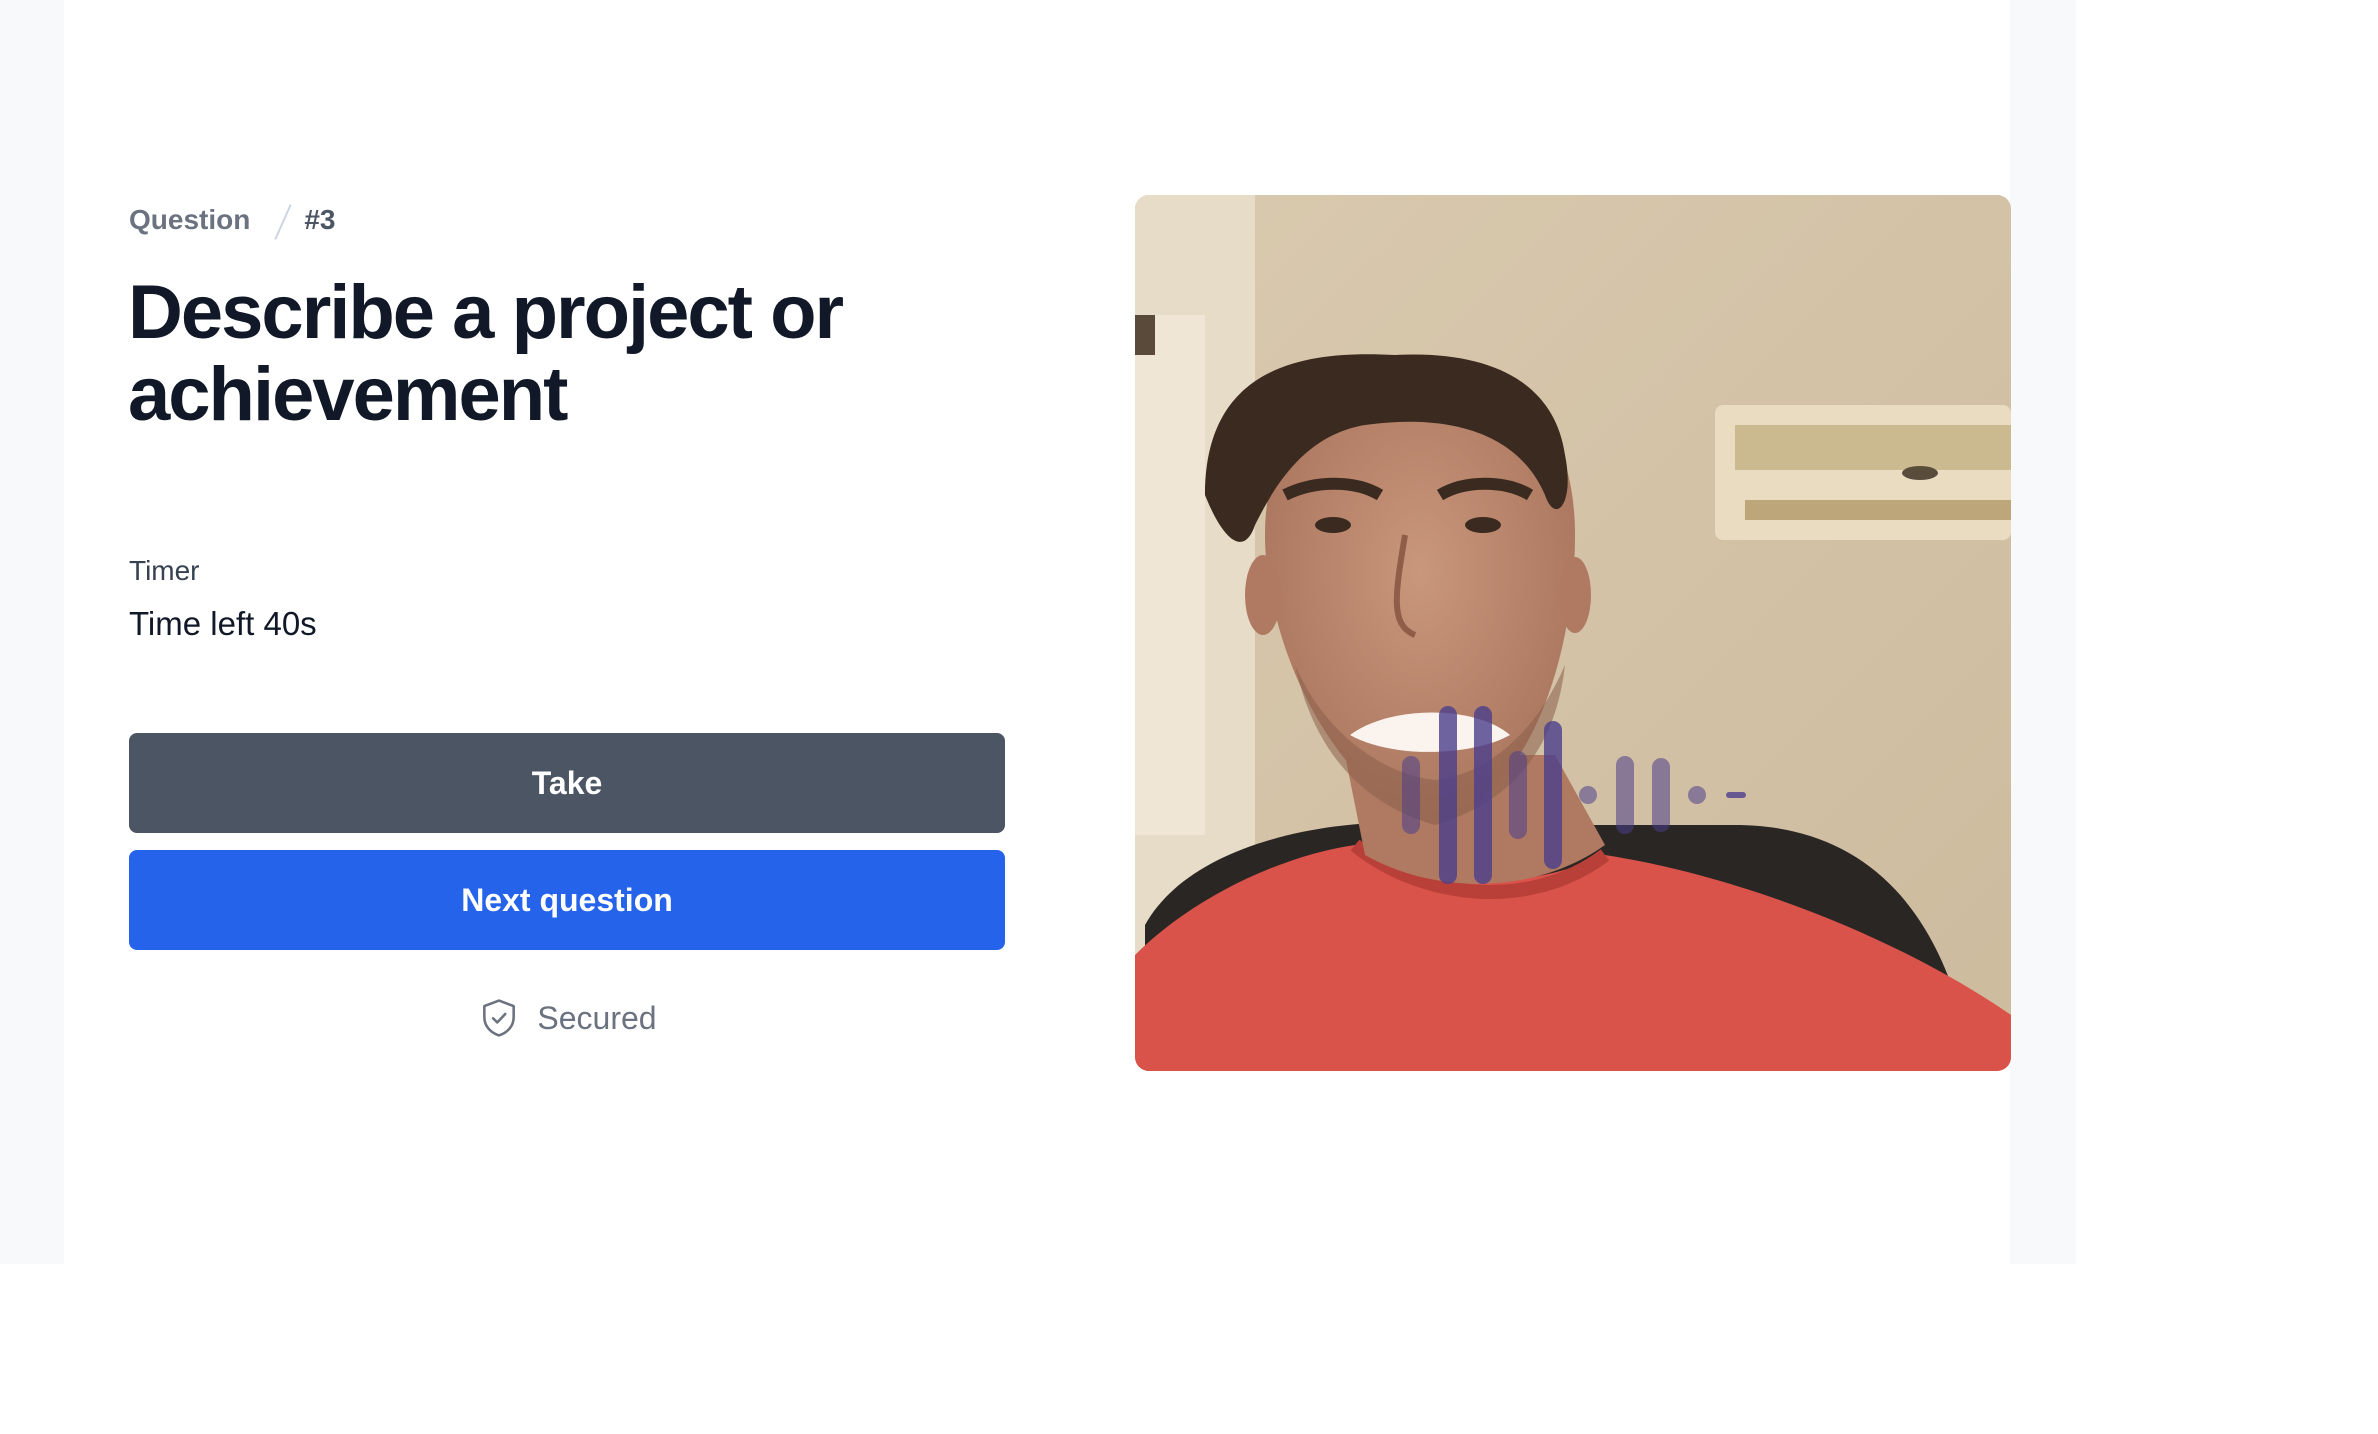  I want to click on timer-value: Time left 40s, so click(223, 623).